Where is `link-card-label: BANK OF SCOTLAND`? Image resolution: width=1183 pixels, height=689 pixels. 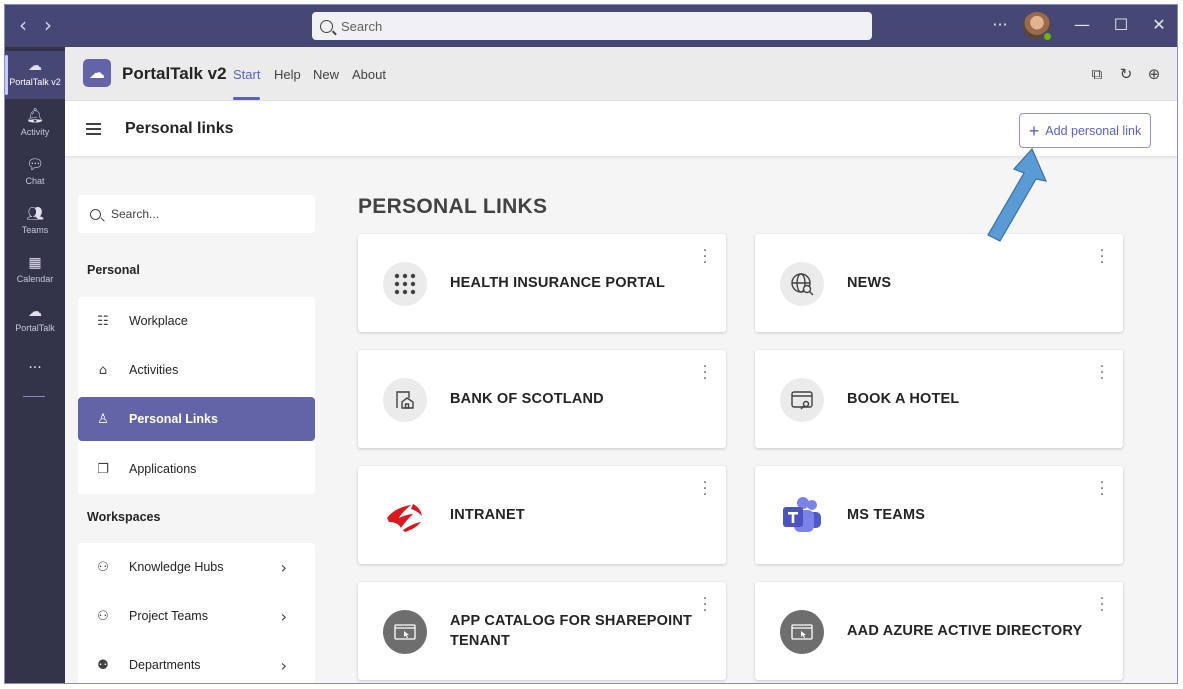
link-card-label: BANK OF SCOTLAND is located at coordinates (527, 399).